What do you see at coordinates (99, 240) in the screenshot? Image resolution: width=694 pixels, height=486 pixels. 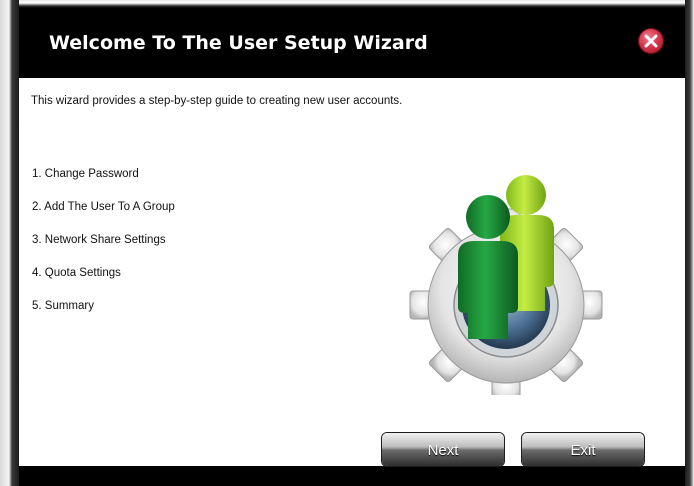 I see `step-item: 3. Network Share Settings` at bounding box center [99, 240].